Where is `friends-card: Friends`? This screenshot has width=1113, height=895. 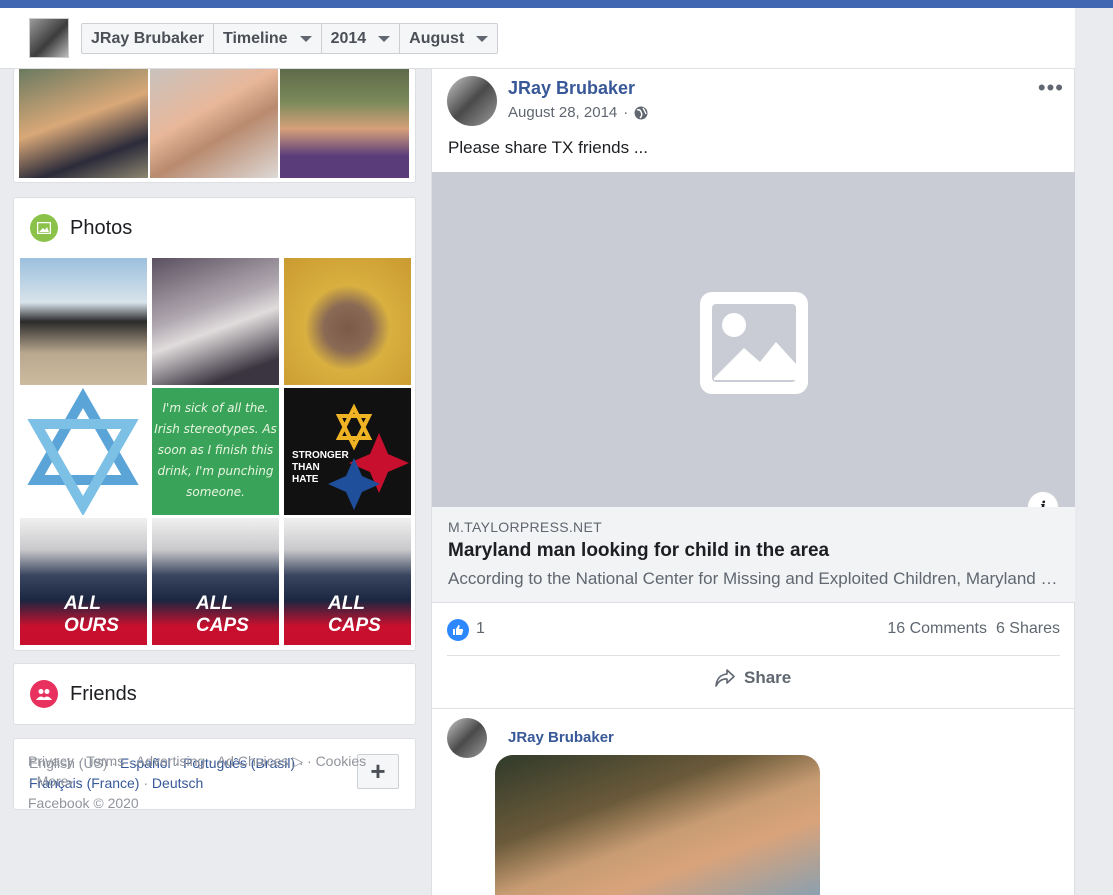 friends-card: Friends is located at coordinates (214, 694).